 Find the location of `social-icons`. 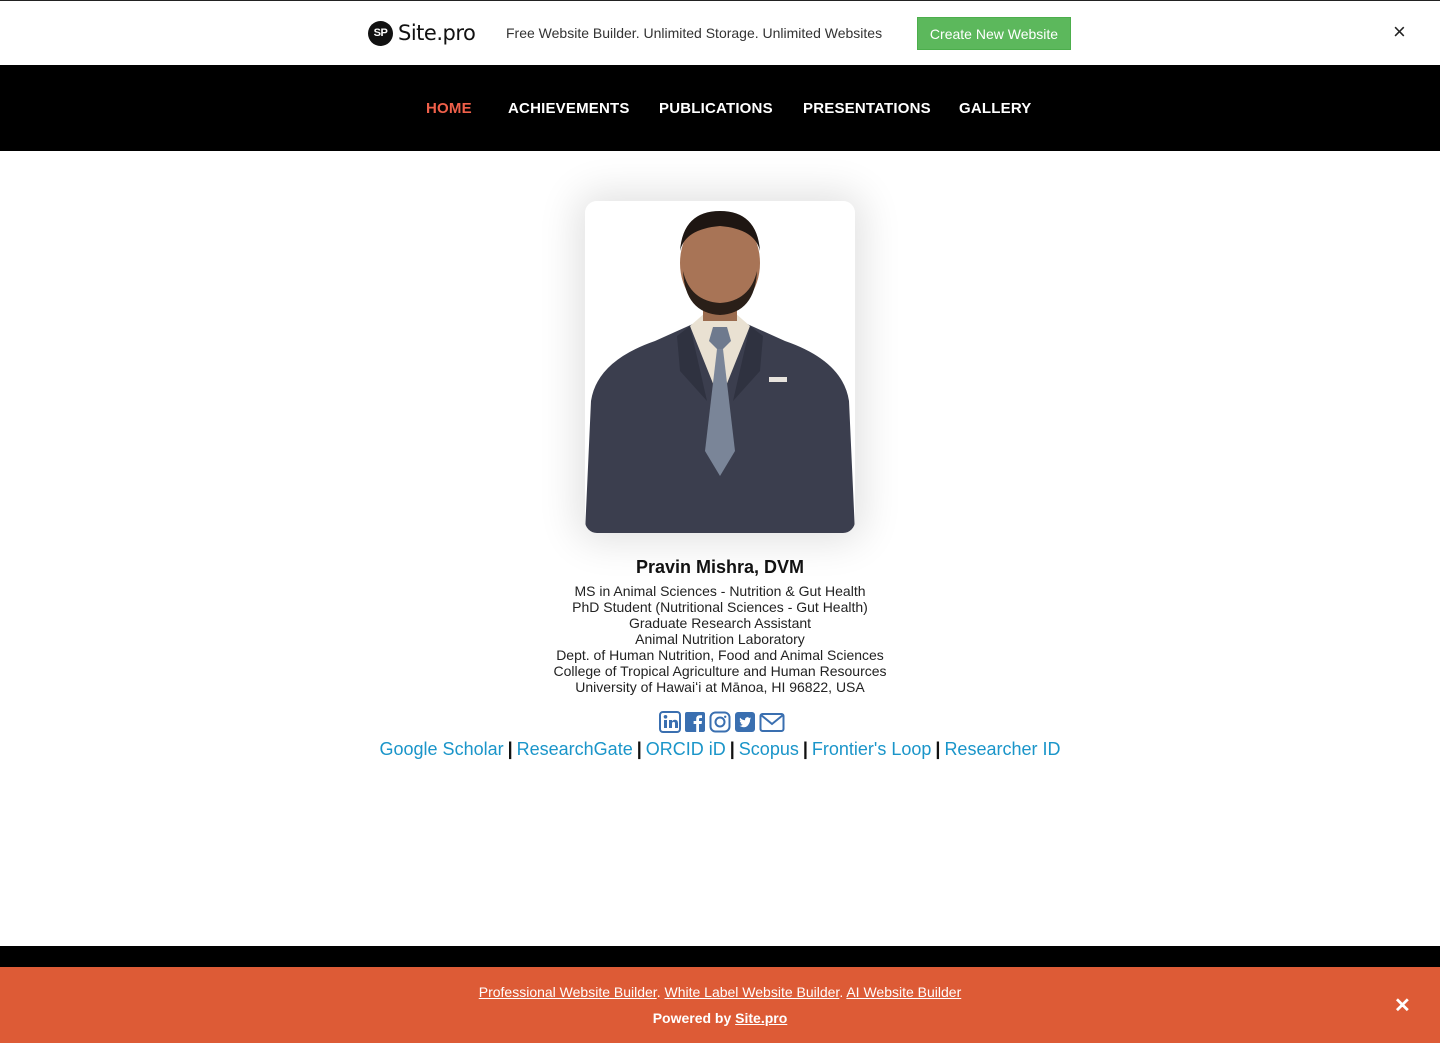

social-icons is located at coordinates (722, 722).